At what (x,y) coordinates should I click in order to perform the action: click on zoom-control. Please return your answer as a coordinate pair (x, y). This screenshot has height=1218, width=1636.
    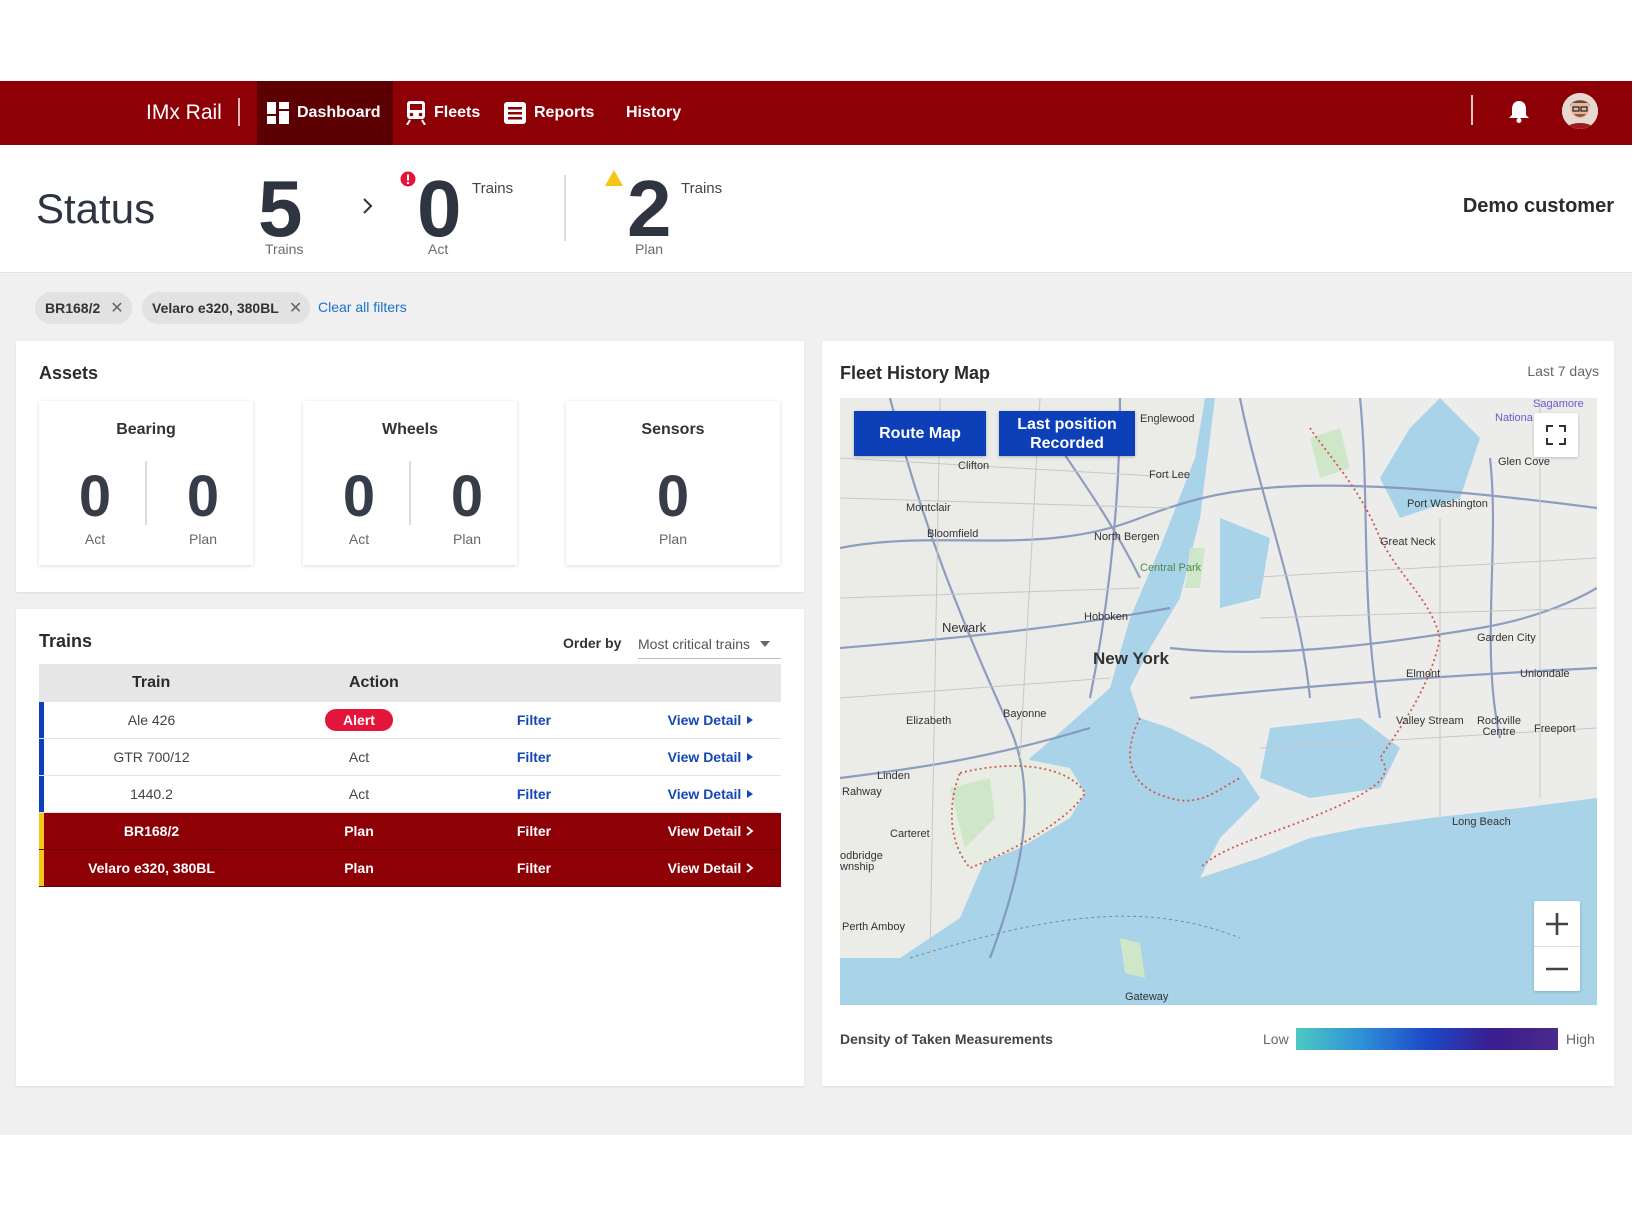
    Looking at the image, I should click on (1557, 946).